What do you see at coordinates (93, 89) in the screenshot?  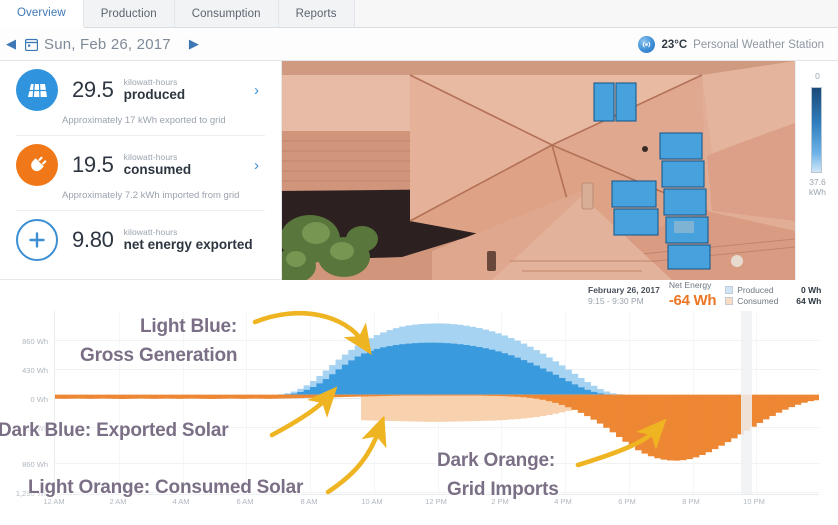 I see `metric-produced-value: 29.5` at bounding box center [93, 89].